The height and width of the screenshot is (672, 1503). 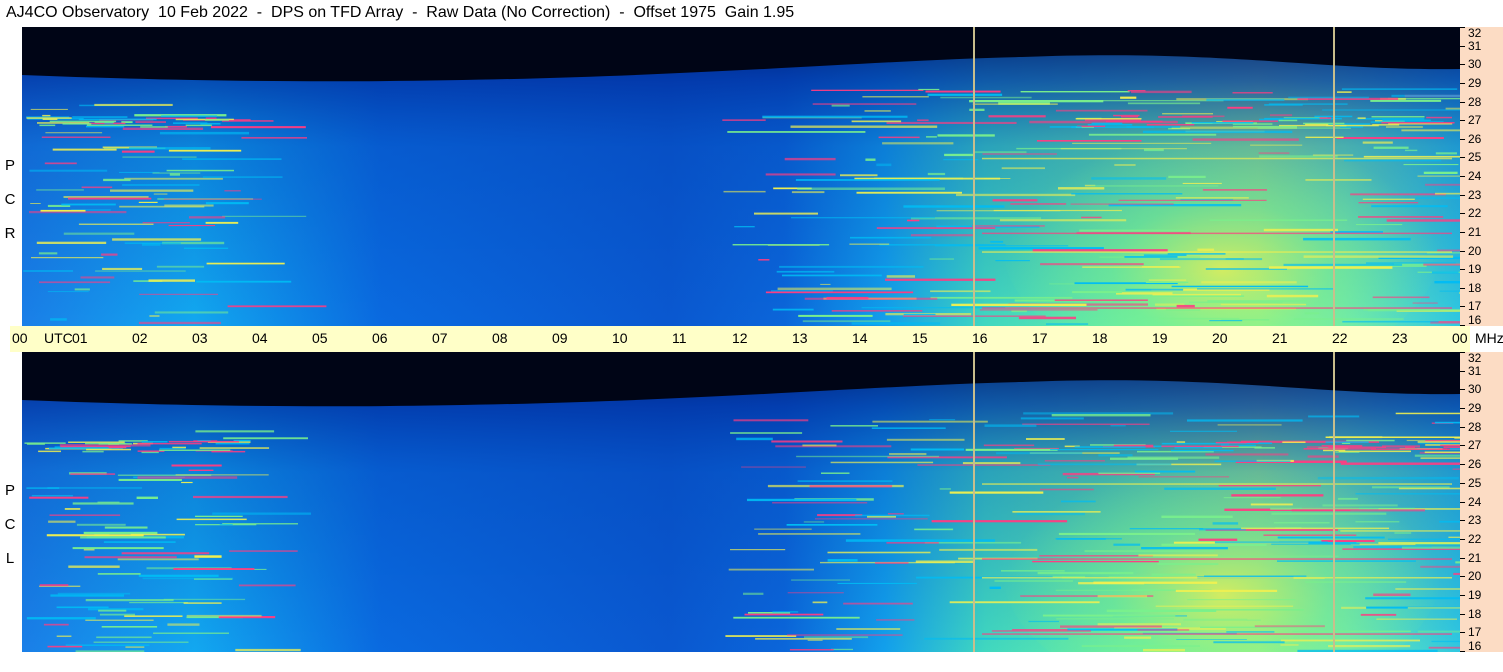 I want to click on lcp-time-marker, so click(x=1334, y=502).